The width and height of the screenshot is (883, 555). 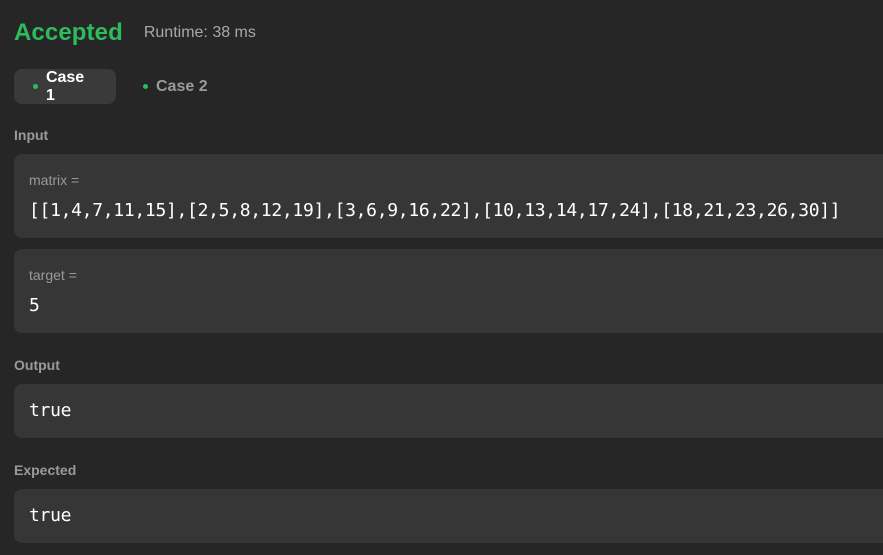 What do you see at coordinates (31, 135) in the screenshot?
I see `input-label: Input` at bounding box center [31, 135].